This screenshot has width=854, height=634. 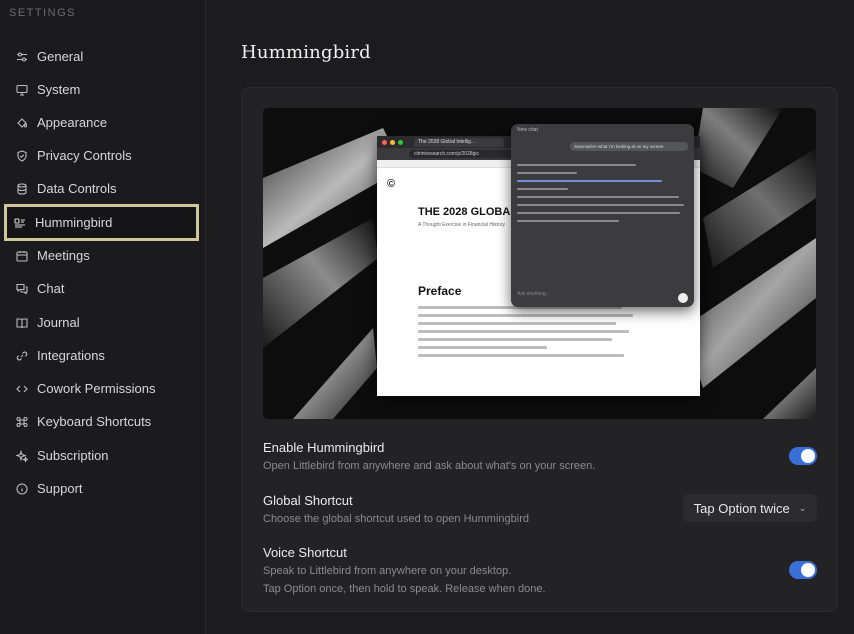 What do you see at coordinates (440, 291) in the screenshot?
I see `article-heading: Preface` at bounding box center [440, 291].